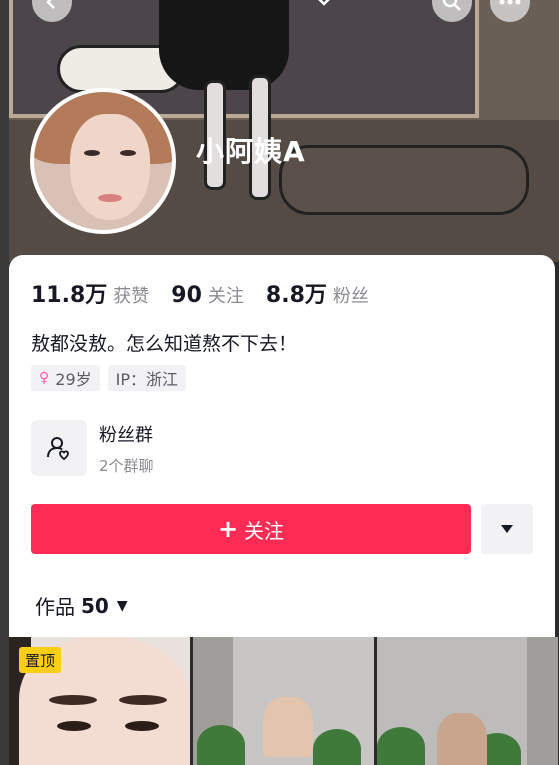 The height and width of the screenshot is (765, 559). Describe the element at coordinates (40, 660) in the screenshot. I see `pinned-badge: 置顶` at that location.